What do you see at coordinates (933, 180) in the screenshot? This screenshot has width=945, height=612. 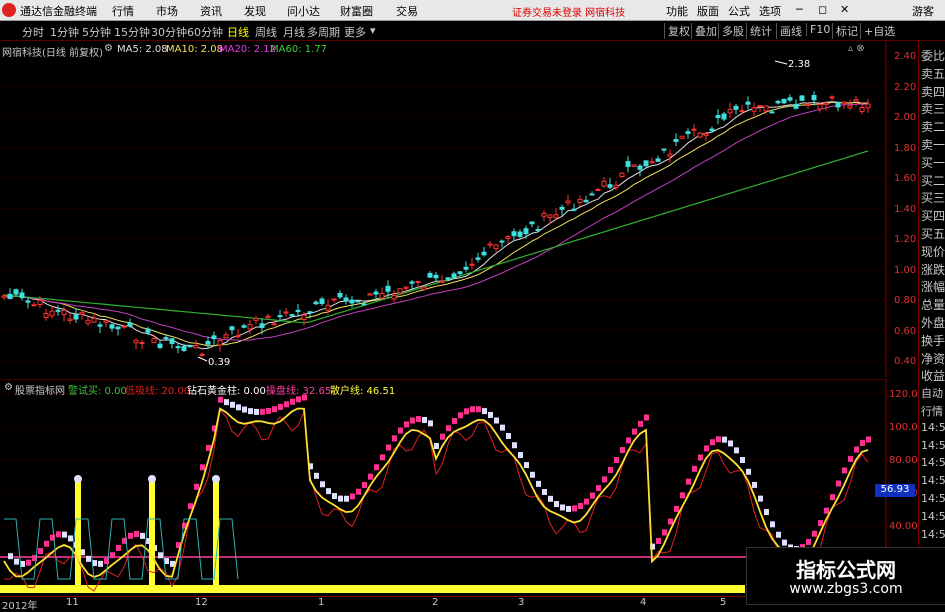 I see `quote-panel-item: 买二` at bounding box center [933, 180].